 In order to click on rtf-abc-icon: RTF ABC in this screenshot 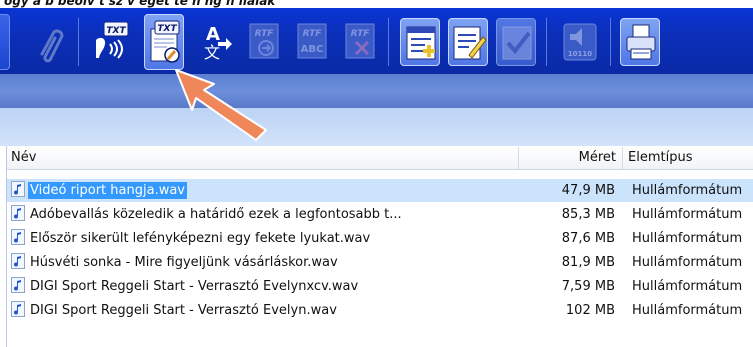, I will do `click(312, 41)`.